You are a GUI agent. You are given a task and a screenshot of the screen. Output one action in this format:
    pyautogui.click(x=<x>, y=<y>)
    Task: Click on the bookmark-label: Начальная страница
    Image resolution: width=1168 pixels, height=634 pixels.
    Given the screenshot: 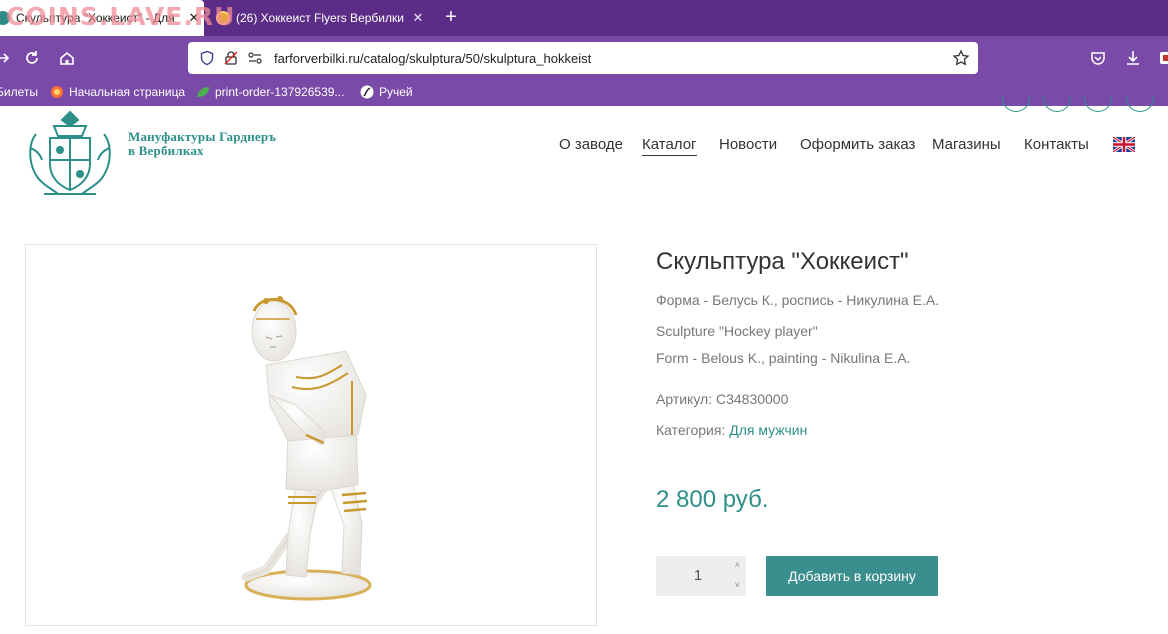 What is the action you would take?
    pyautogui.click(x=127, y=92)
    